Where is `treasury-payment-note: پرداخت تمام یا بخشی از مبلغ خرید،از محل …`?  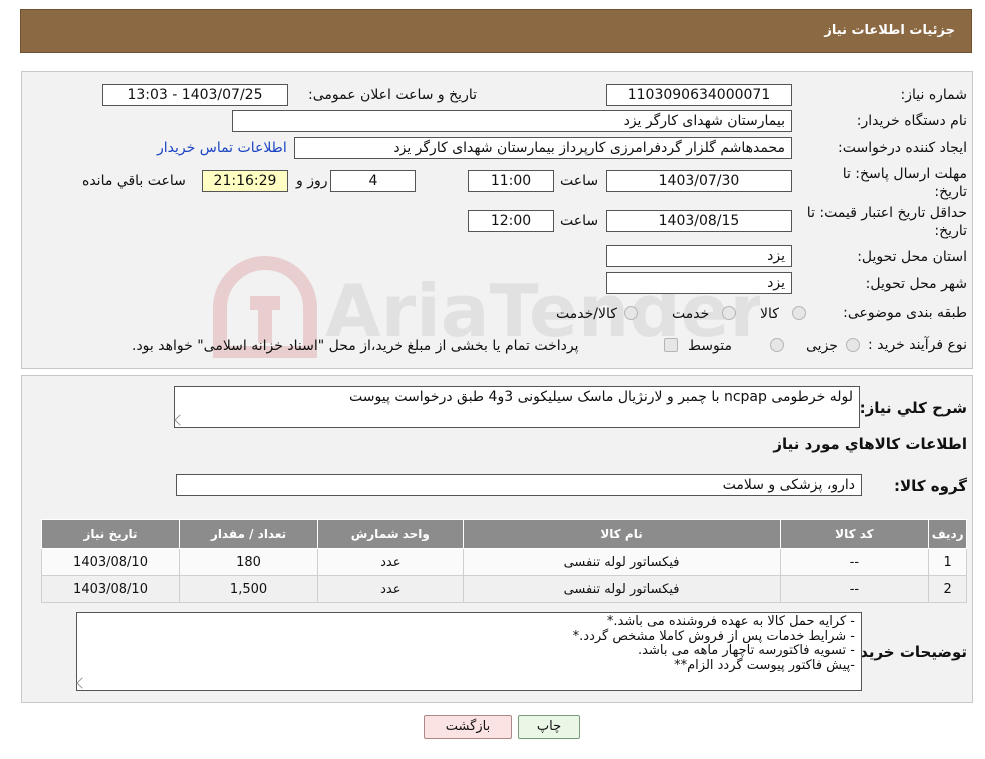 treasury-payment-note: پرداخت تمام یا بخشی از مبلغ خرید،از محل … is located at coordinates (355, 346).